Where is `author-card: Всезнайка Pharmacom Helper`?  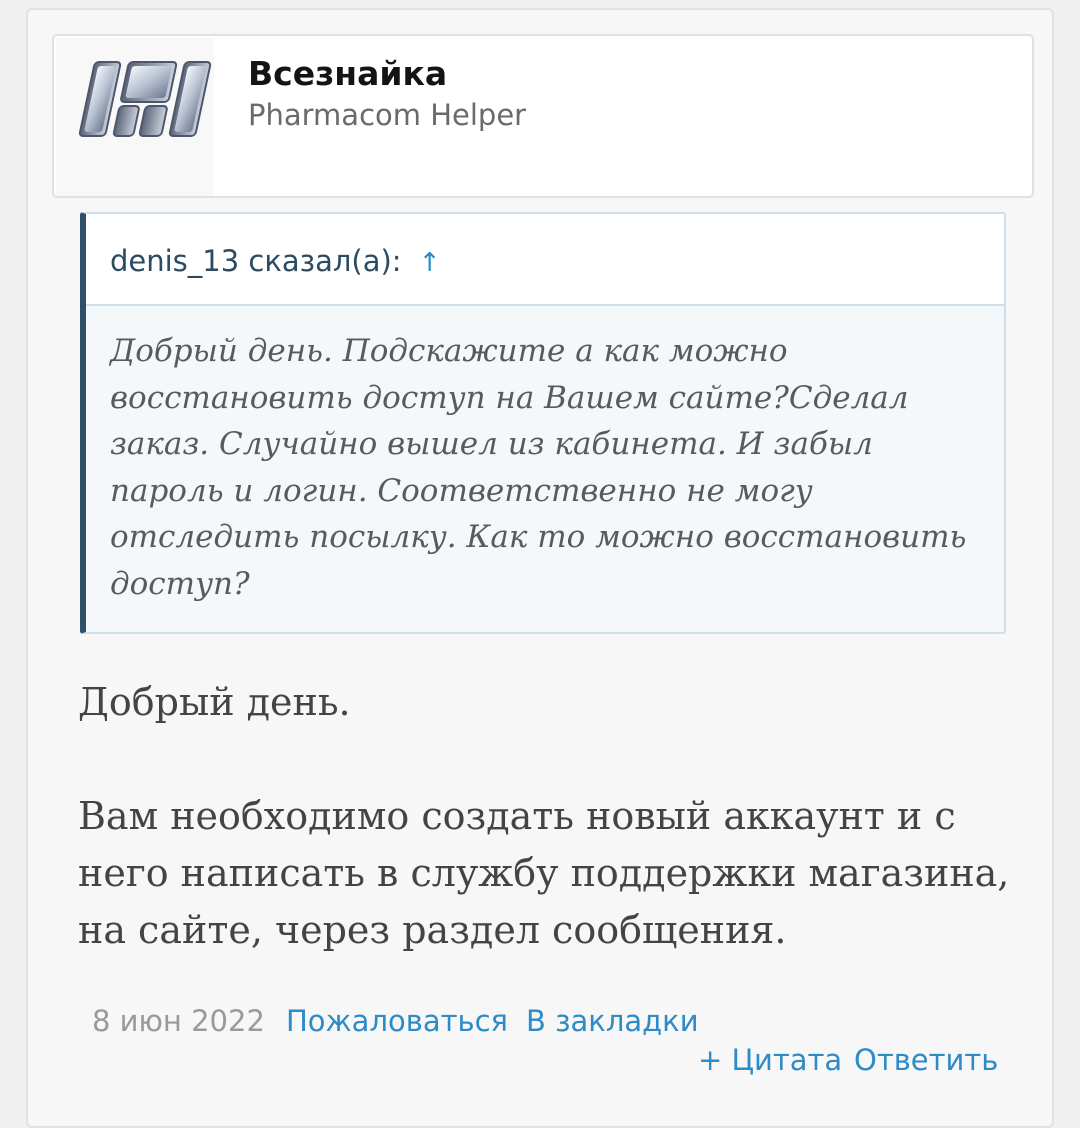 author-card: Всезнайка Pharmacom Helper is located at coordinates (543, 116).